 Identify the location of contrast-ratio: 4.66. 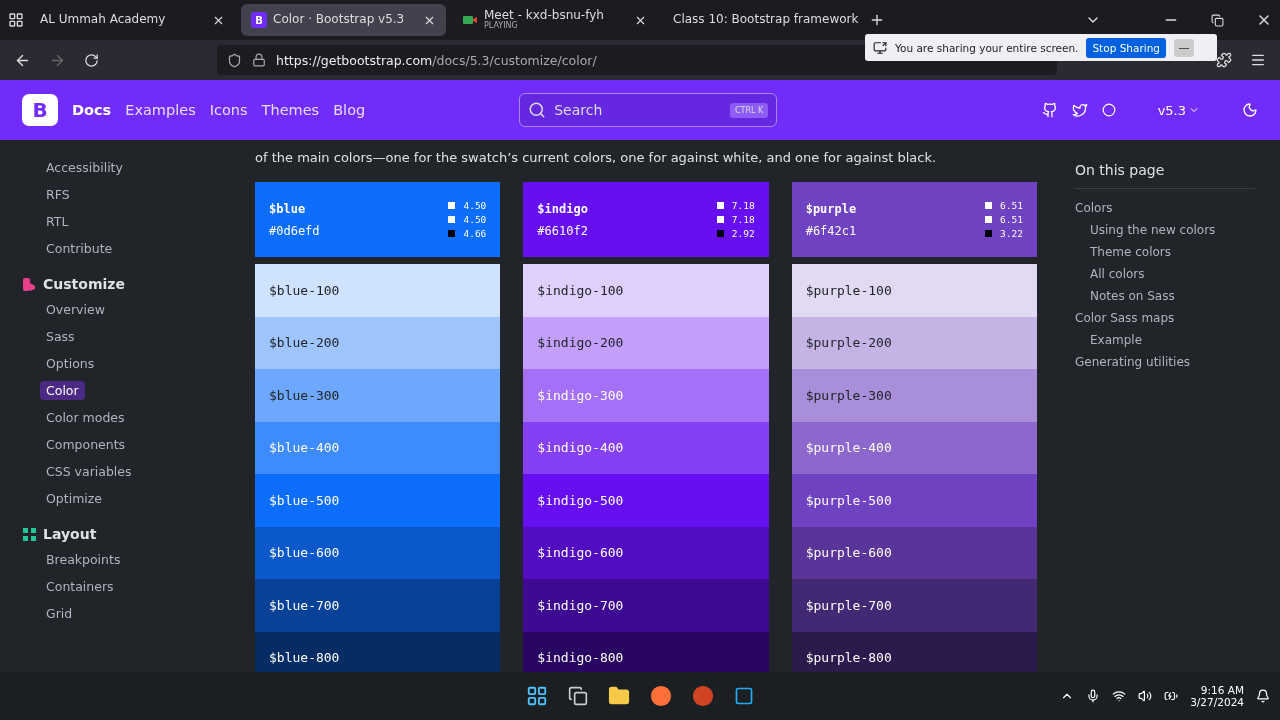
(475, 233).